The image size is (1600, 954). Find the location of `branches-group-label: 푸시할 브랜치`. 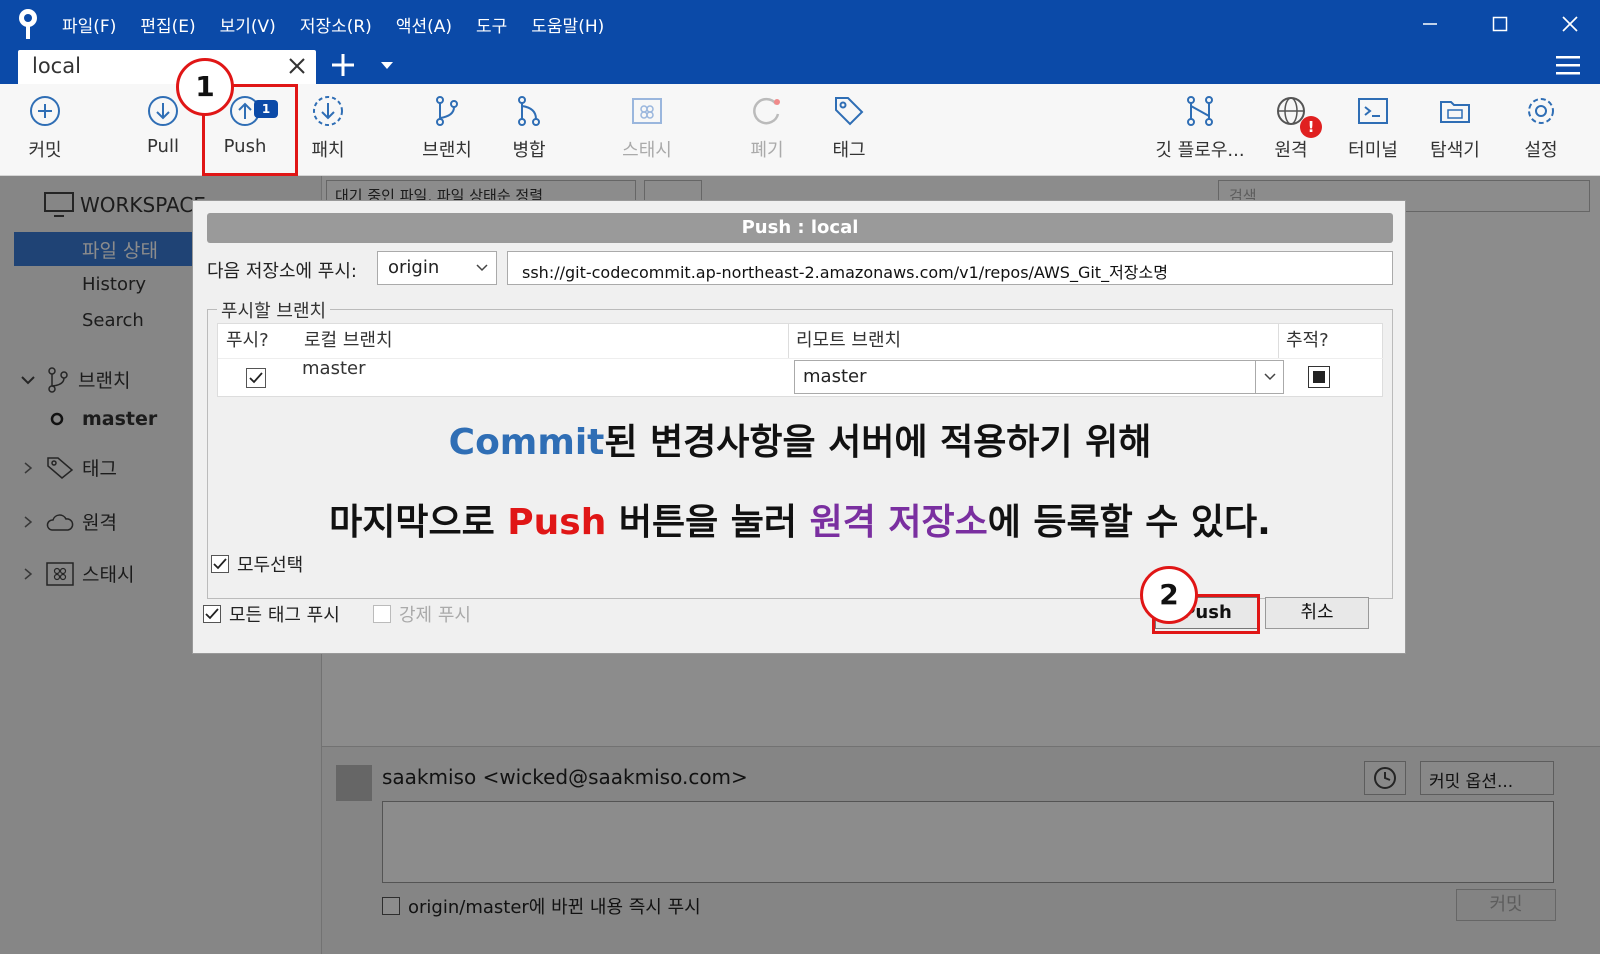

branches-group-label: 푸시할 브랜치 is located at coordinates (274, 310).